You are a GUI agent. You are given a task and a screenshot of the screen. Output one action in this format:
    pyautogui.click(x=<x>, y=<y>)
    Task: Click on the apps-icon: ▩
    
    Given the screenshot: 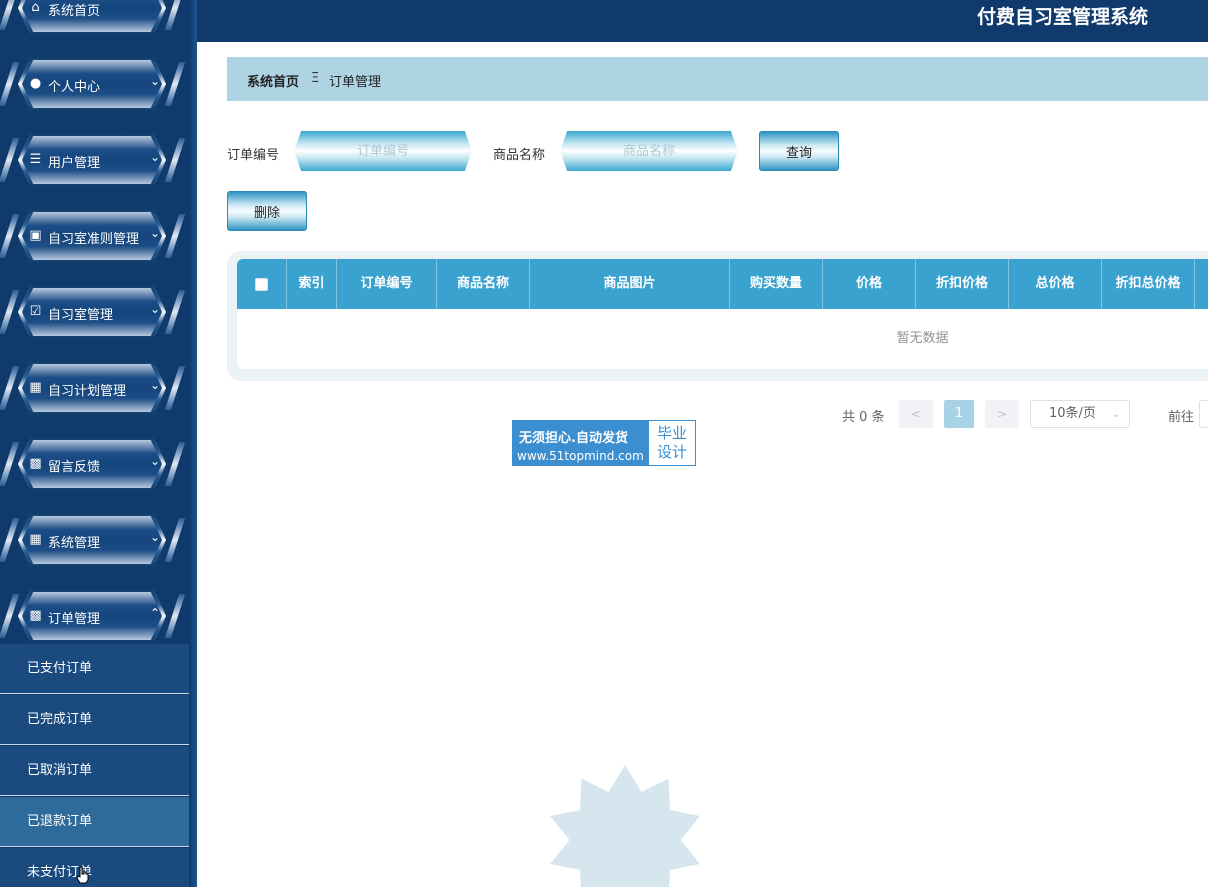 What is the action you would take?
    pyautogui.click(x=35, y=463)
    